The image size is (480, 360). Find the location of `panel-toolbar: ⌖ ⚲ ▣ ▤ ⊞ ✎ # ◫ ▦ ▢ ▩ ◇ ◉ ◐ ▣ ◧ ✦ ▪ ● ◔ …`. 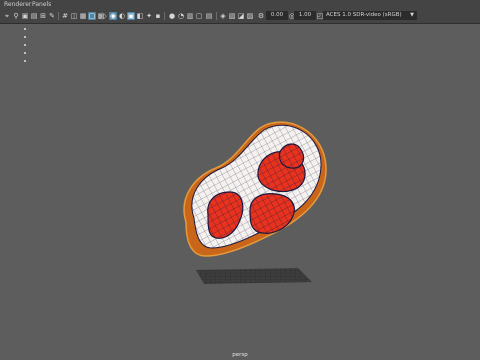

panel-toolbar: ⌖ ⚲ ▣ ▤ ⊞ ✎ # ◫ ▦ ▢ ▩ ◇ ◉ ◐ ▣ ◧ ✦ ▪ ● ◔ … is located at coordinates (240, 16).